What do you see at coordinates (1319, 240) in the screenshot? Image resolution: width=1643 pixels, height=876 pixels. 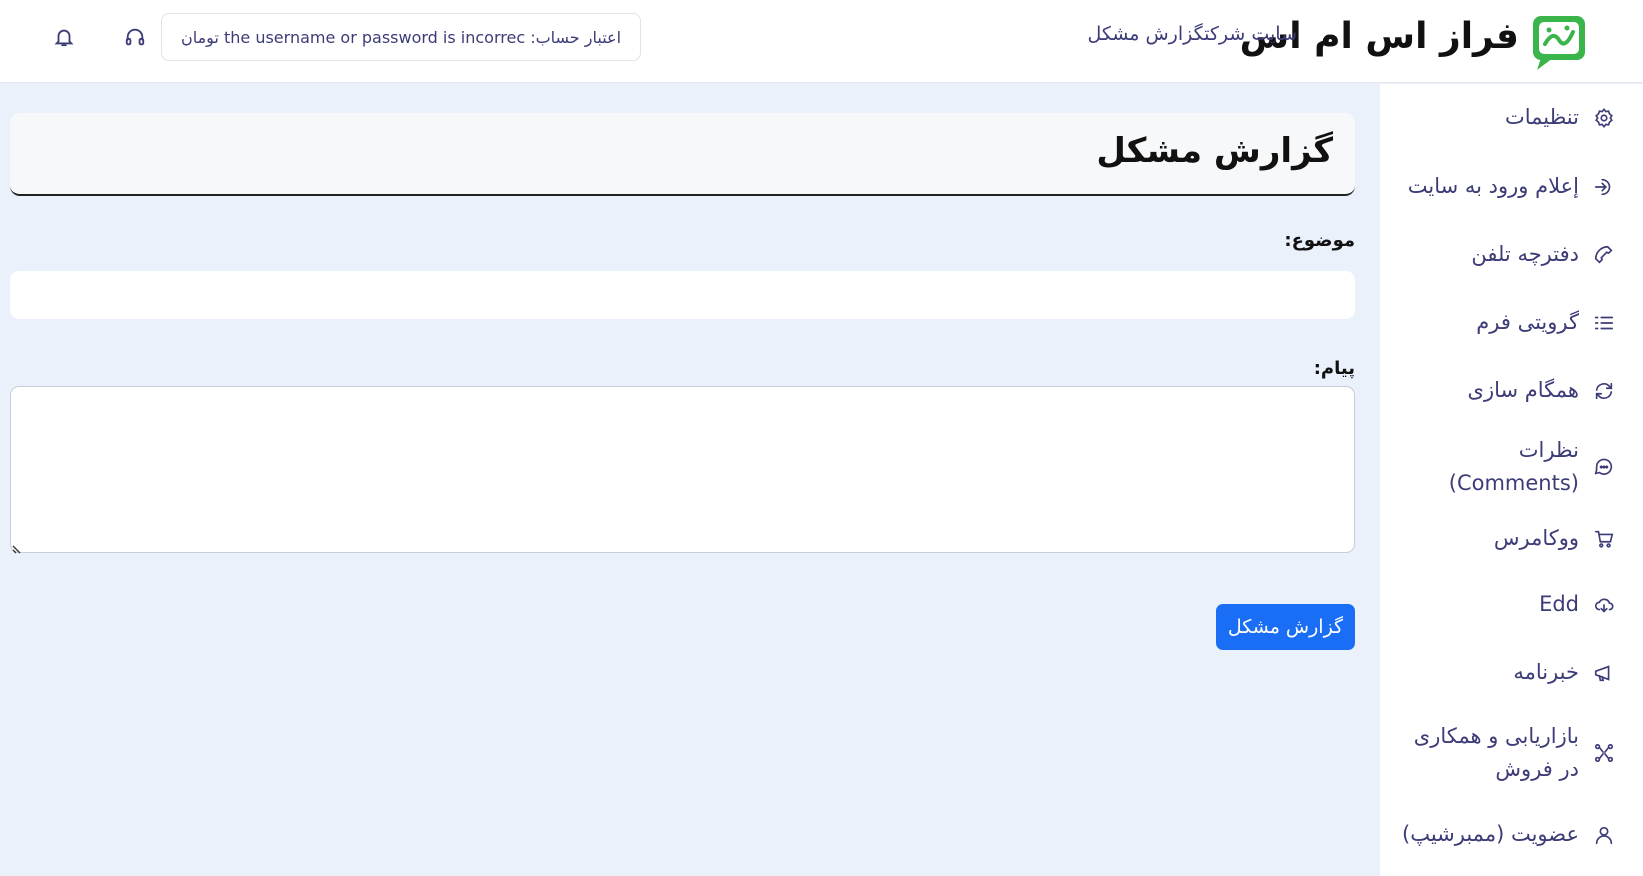 I see `subject-label: موضوع:` at bounding box center [1319, 240].